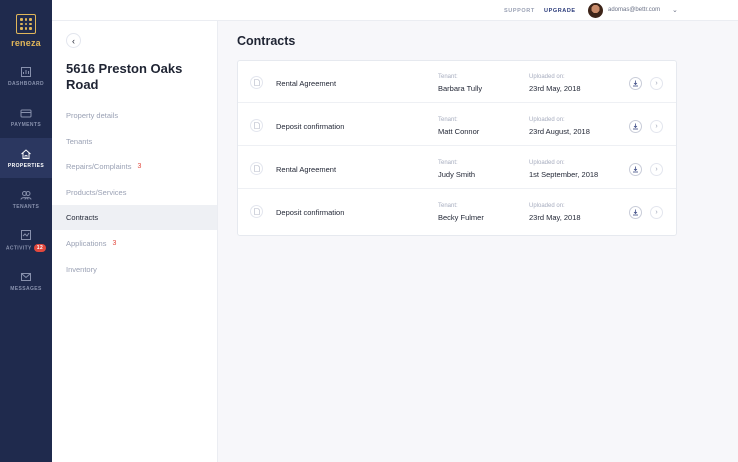 The image size is (738, 462). I want to click on nav-item-activity: ACTIVITY 12, so click(26, 240).